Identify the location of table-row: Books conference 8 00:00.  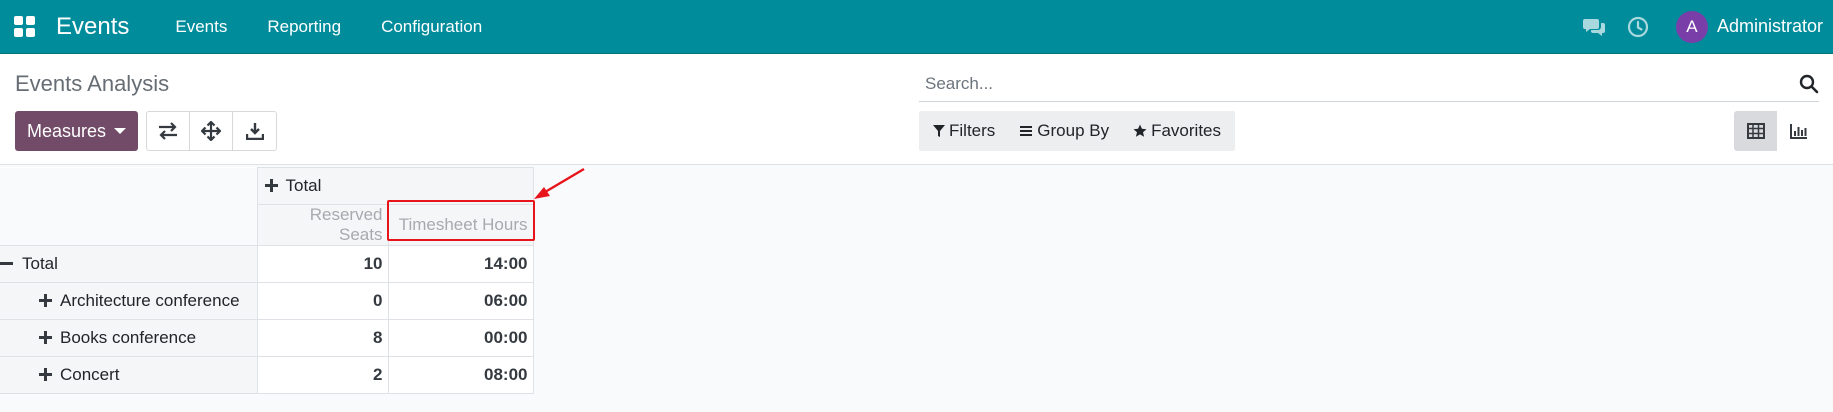
(267, 338).